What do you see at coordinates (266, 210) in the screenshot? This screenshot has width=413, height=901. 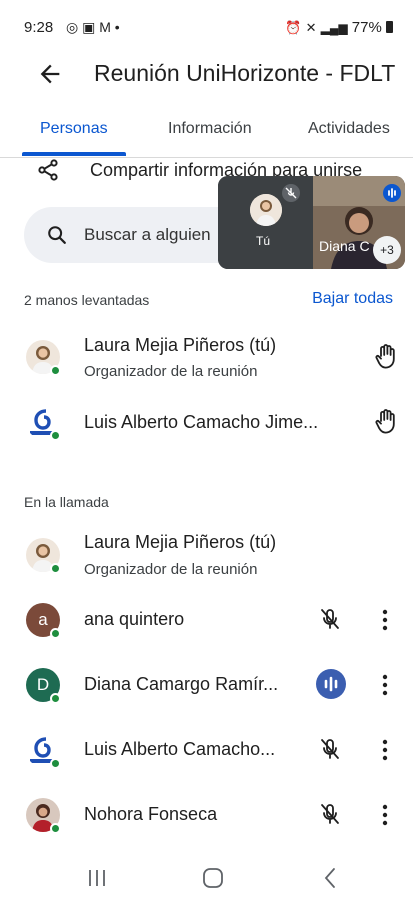 I see `avatar` at bounding box center [266, 210].